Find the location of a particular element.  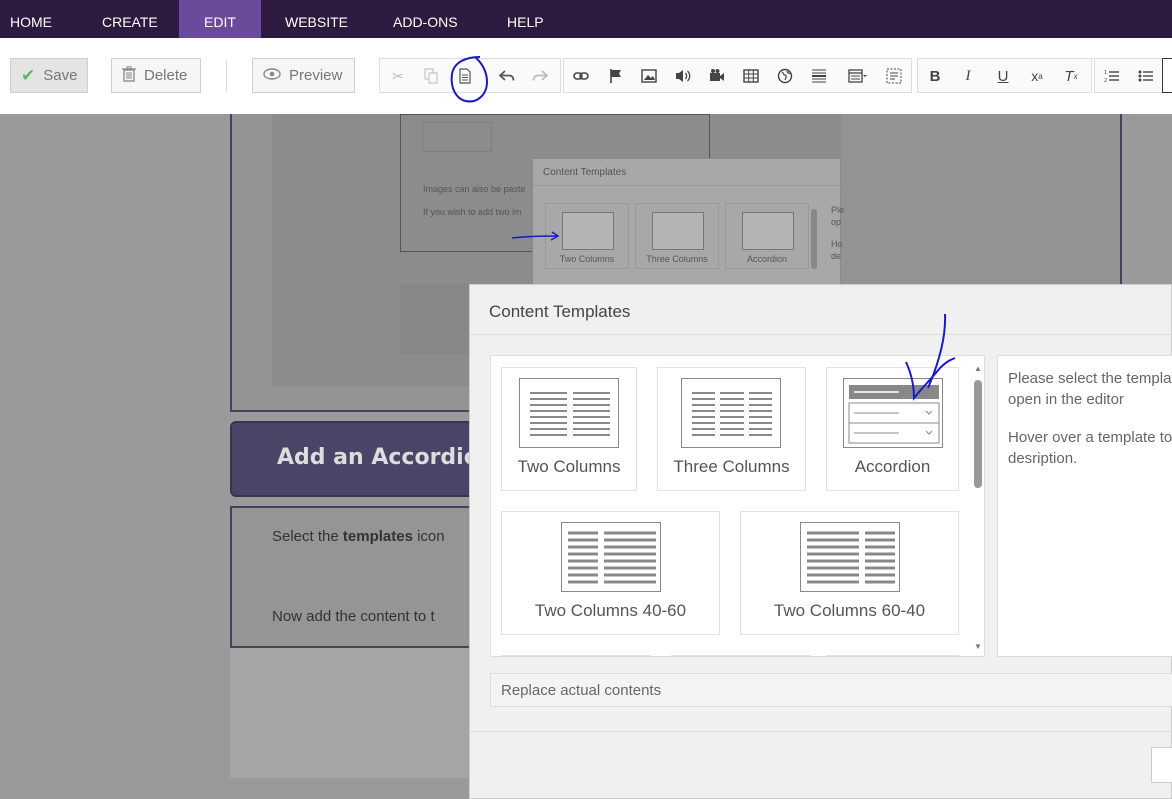

embedded-card-caption: Accordion is located at coordinates (767, 259).